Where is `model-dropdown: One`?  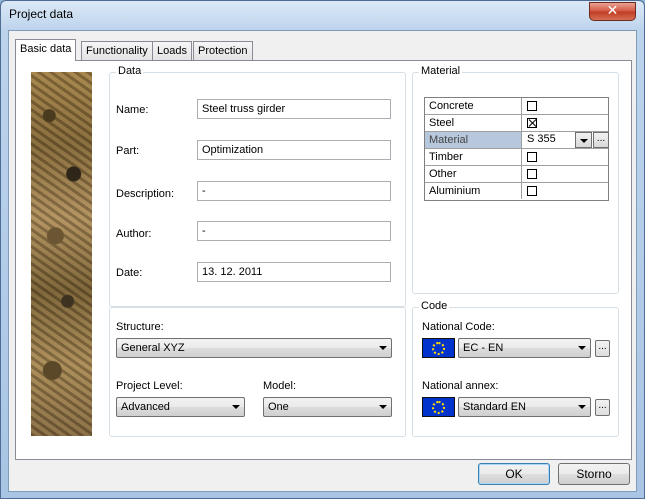 model-dropdown: One is located at coordinates (327, 407).